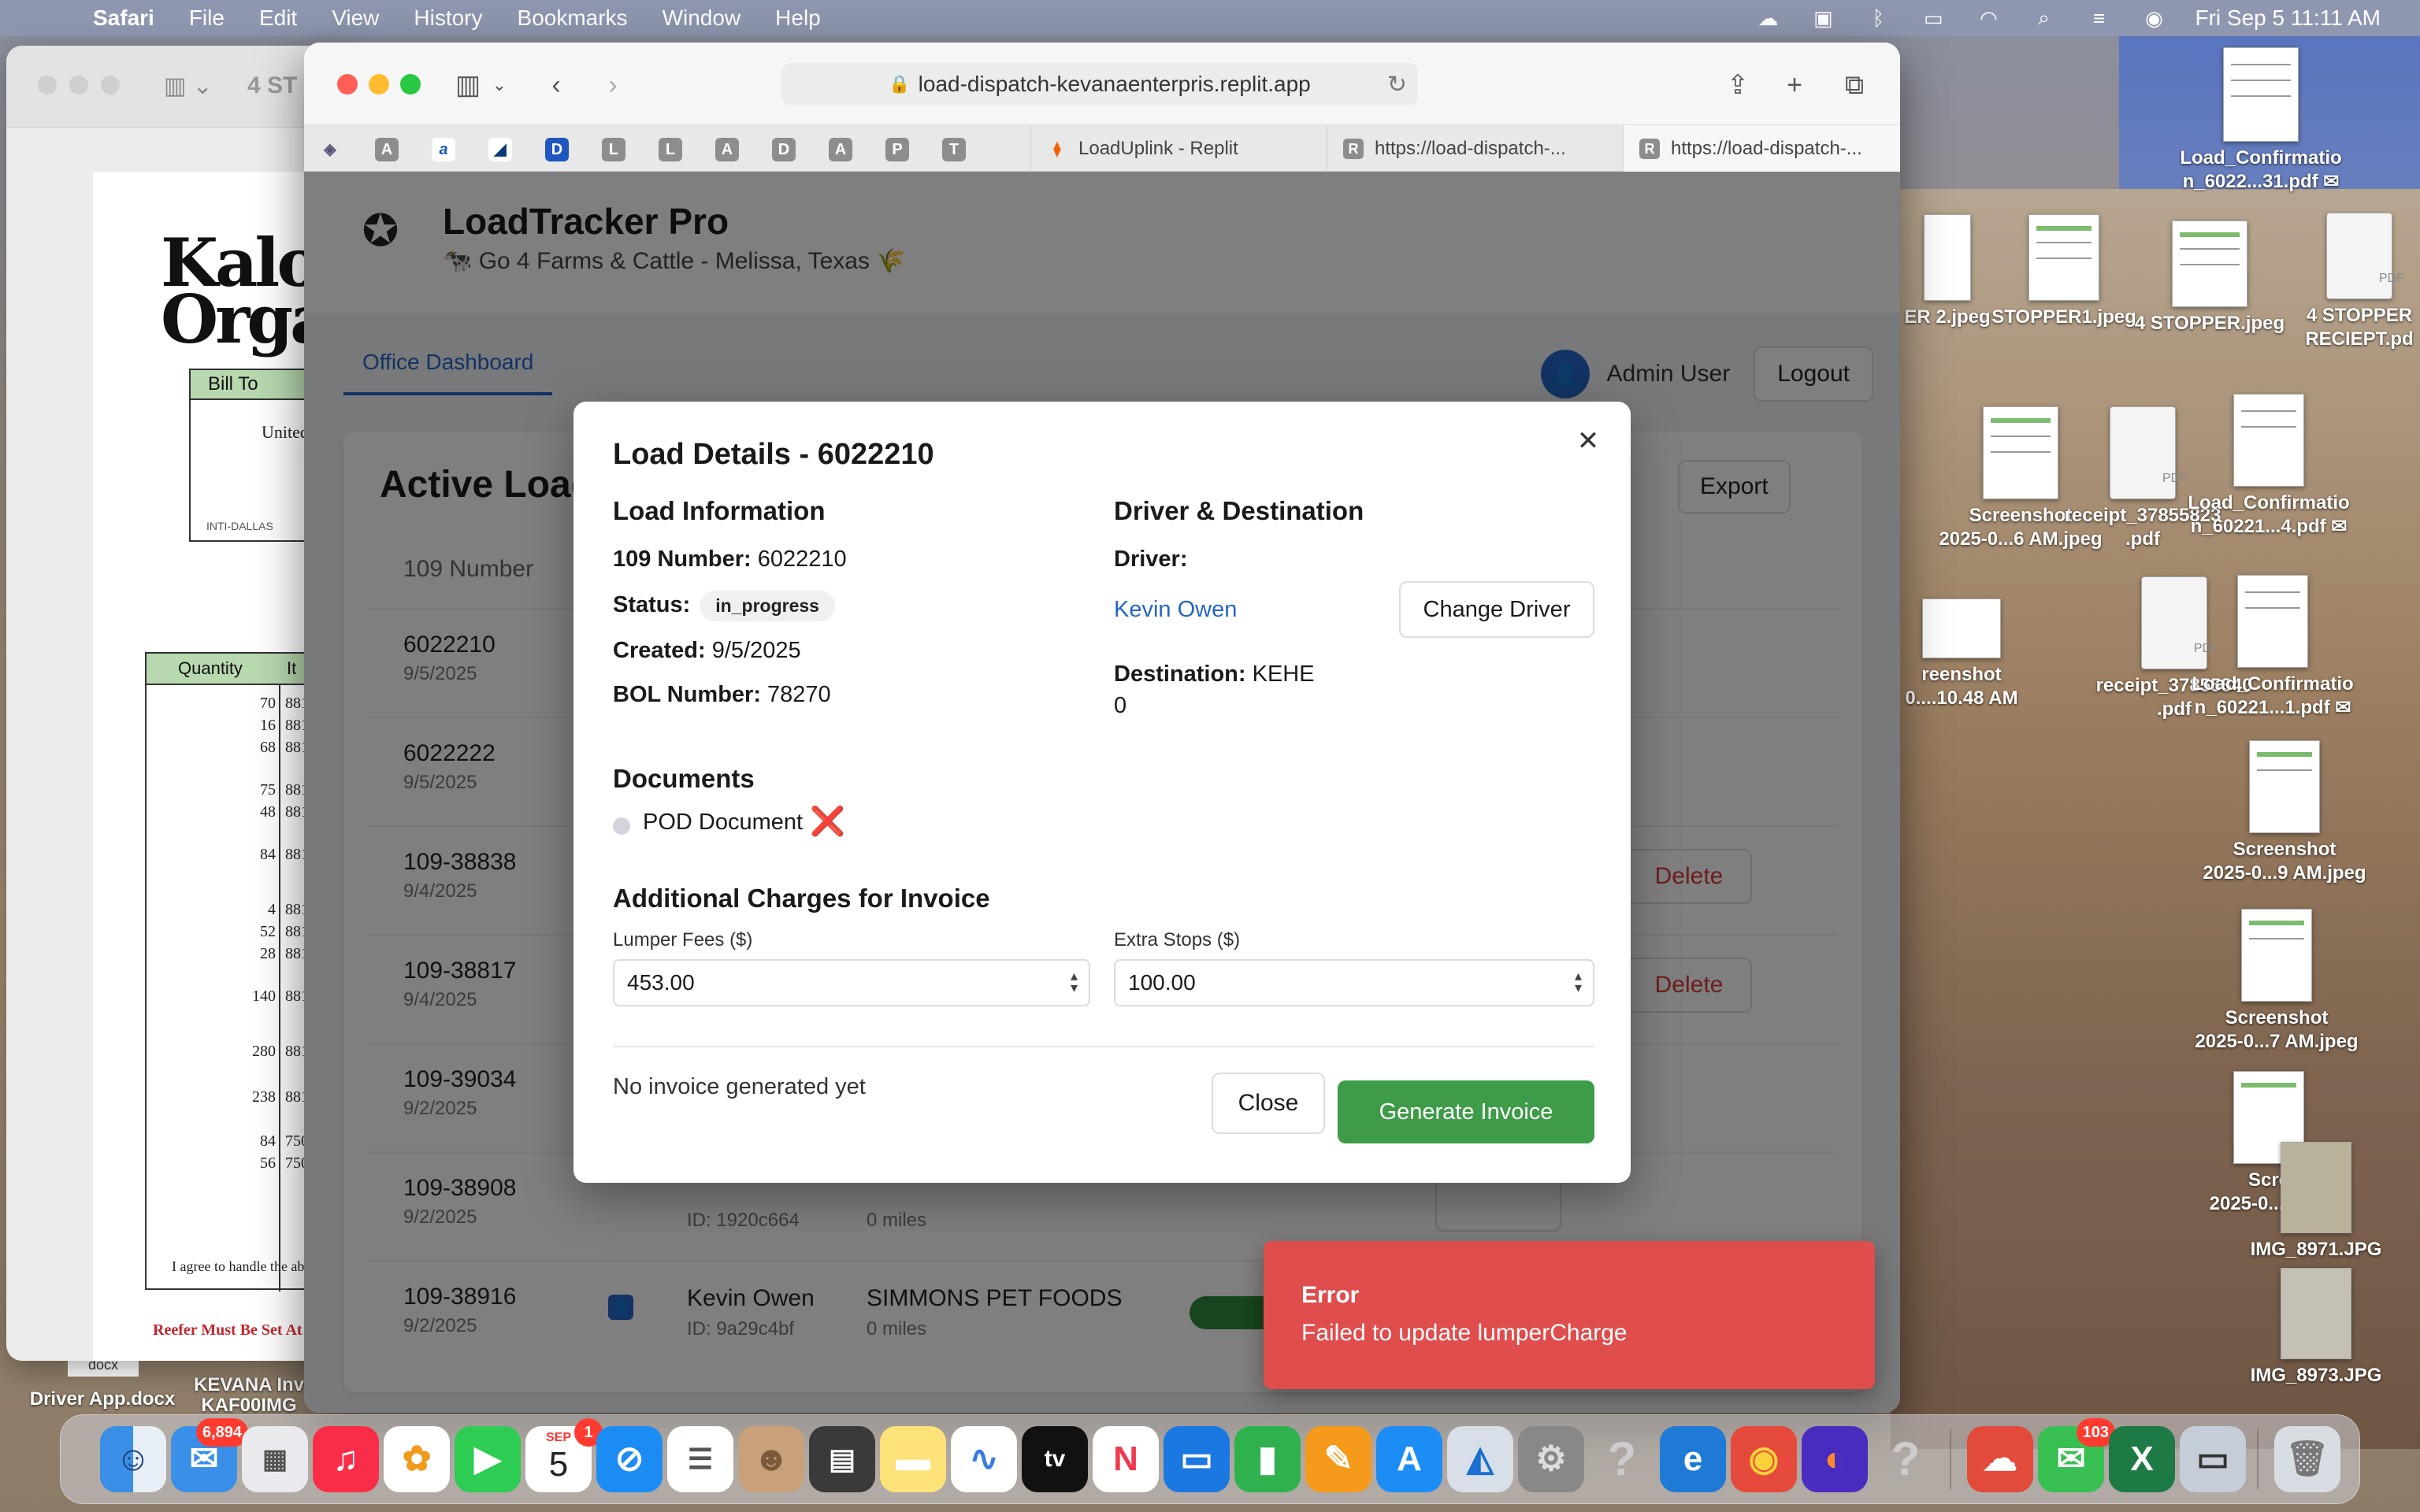 Image resolution: width=2420 pixels, height=1512 pixels. I want to click on tab-overview-icon: ⧉, so click(1854, 85).